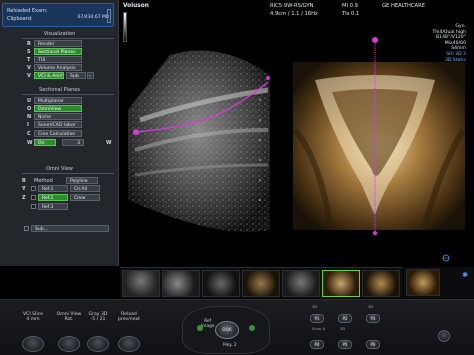 The width and height of the screenshot is (474, 355). Describe the element at coordinates (33, 197) in the screenshot. I see `ref2-checkbox` at that location.